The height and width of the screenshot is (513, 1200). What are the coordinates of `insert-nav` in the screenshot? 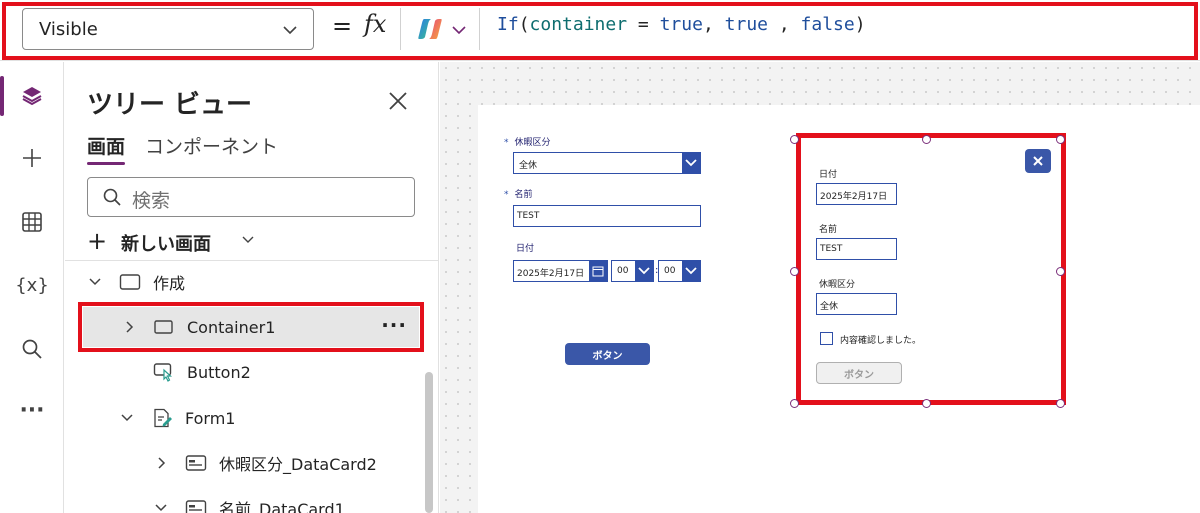 It's located at (32, 158).